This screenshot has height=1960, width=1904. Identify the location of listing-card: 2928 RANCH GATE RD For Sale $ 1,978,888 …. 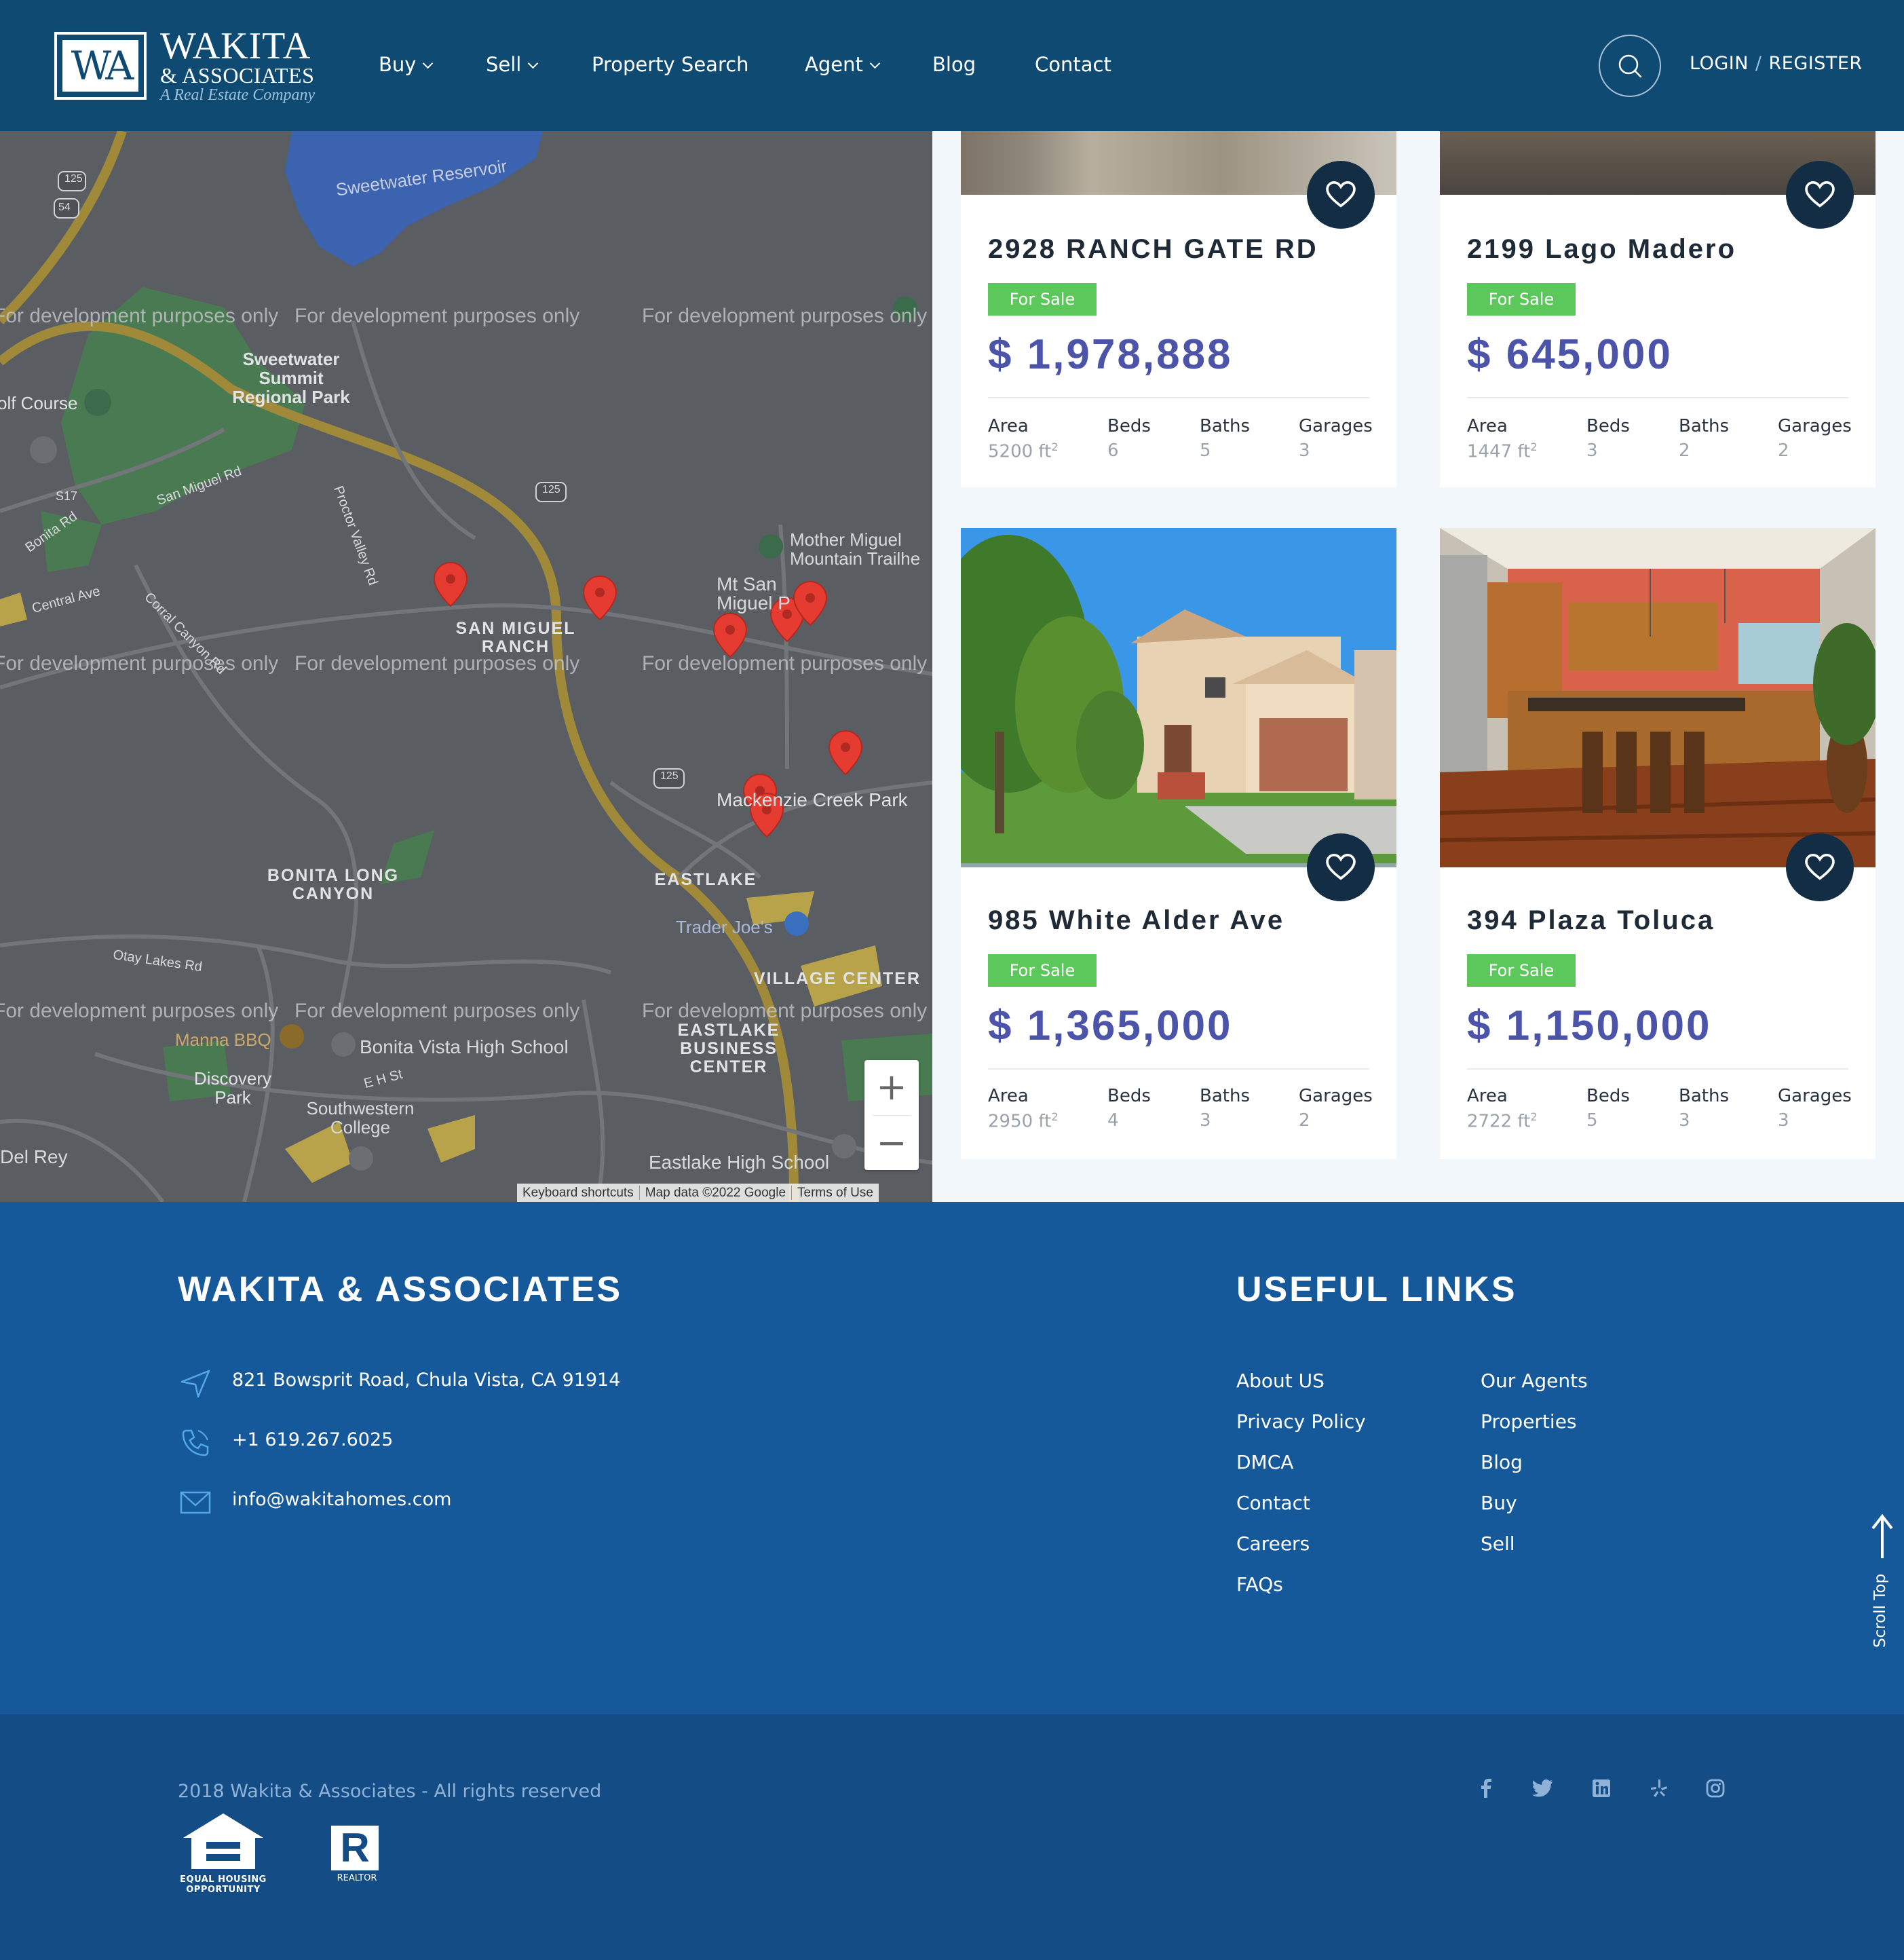
(1178, 309).